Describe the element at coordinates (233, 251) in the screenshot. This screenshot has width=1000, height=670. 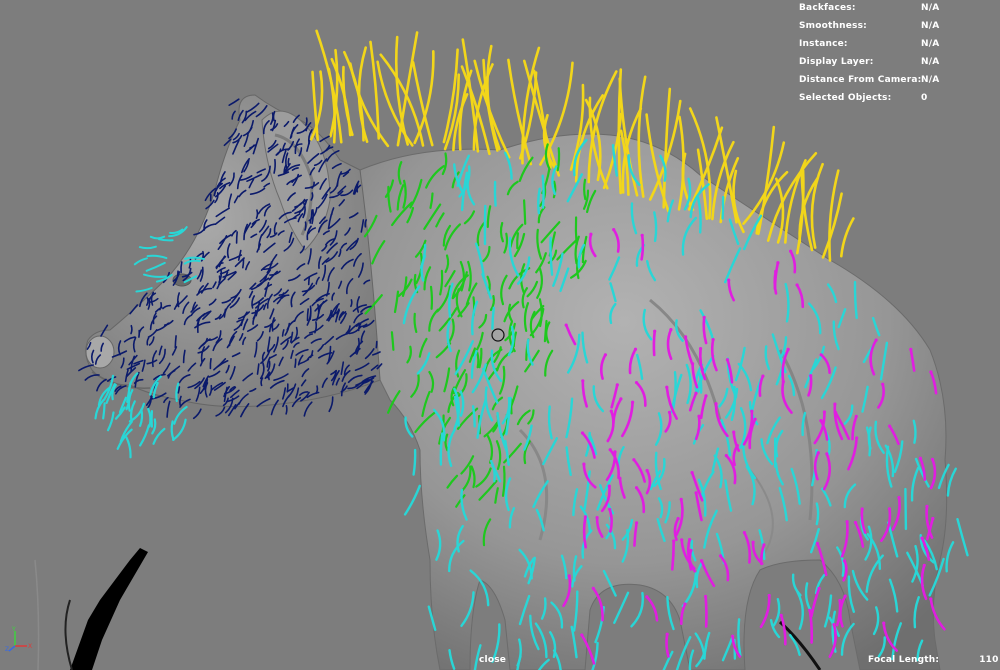
I see `hyena-head` at that location.